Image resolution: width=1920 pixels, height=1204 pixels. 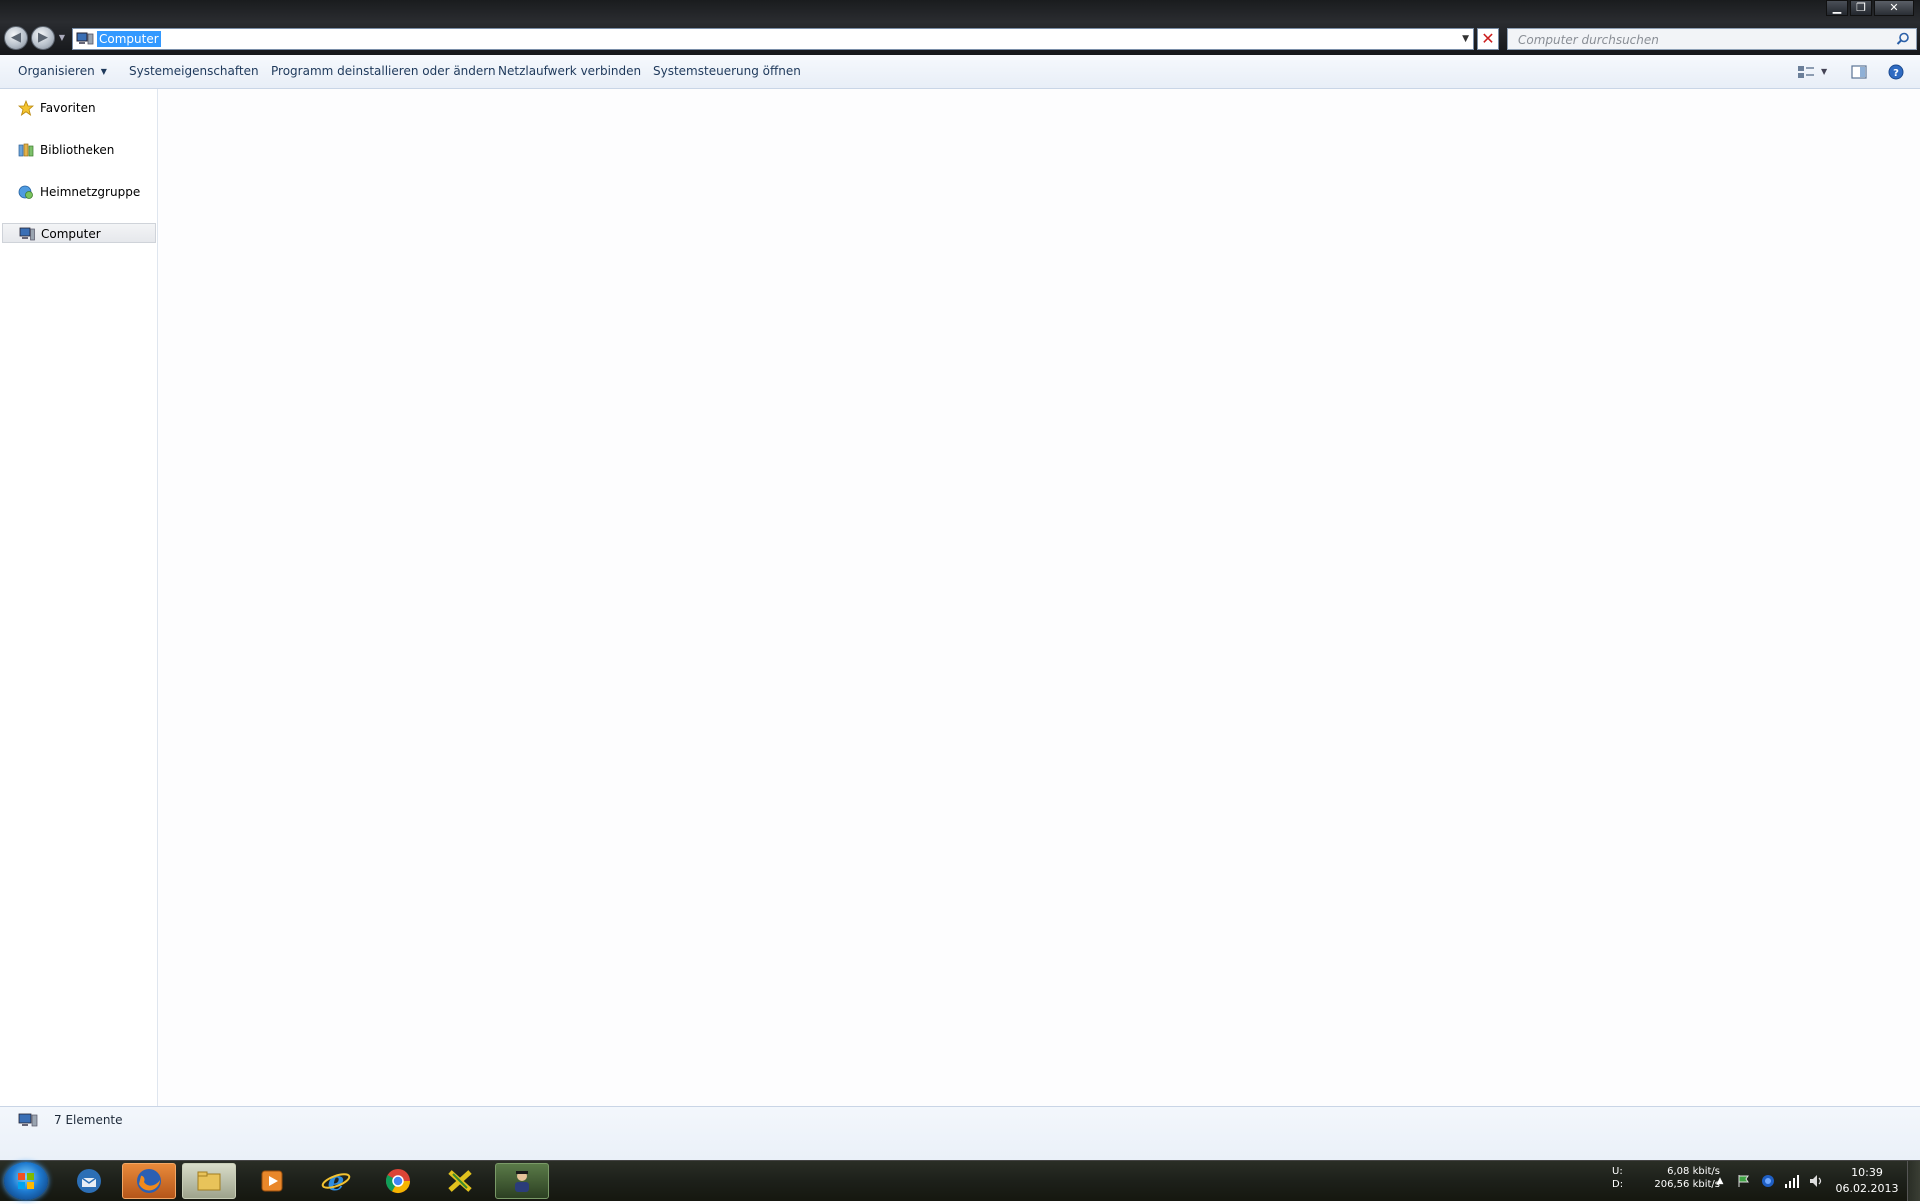 I want to click on app-icon, so click(x=460, y=1181).